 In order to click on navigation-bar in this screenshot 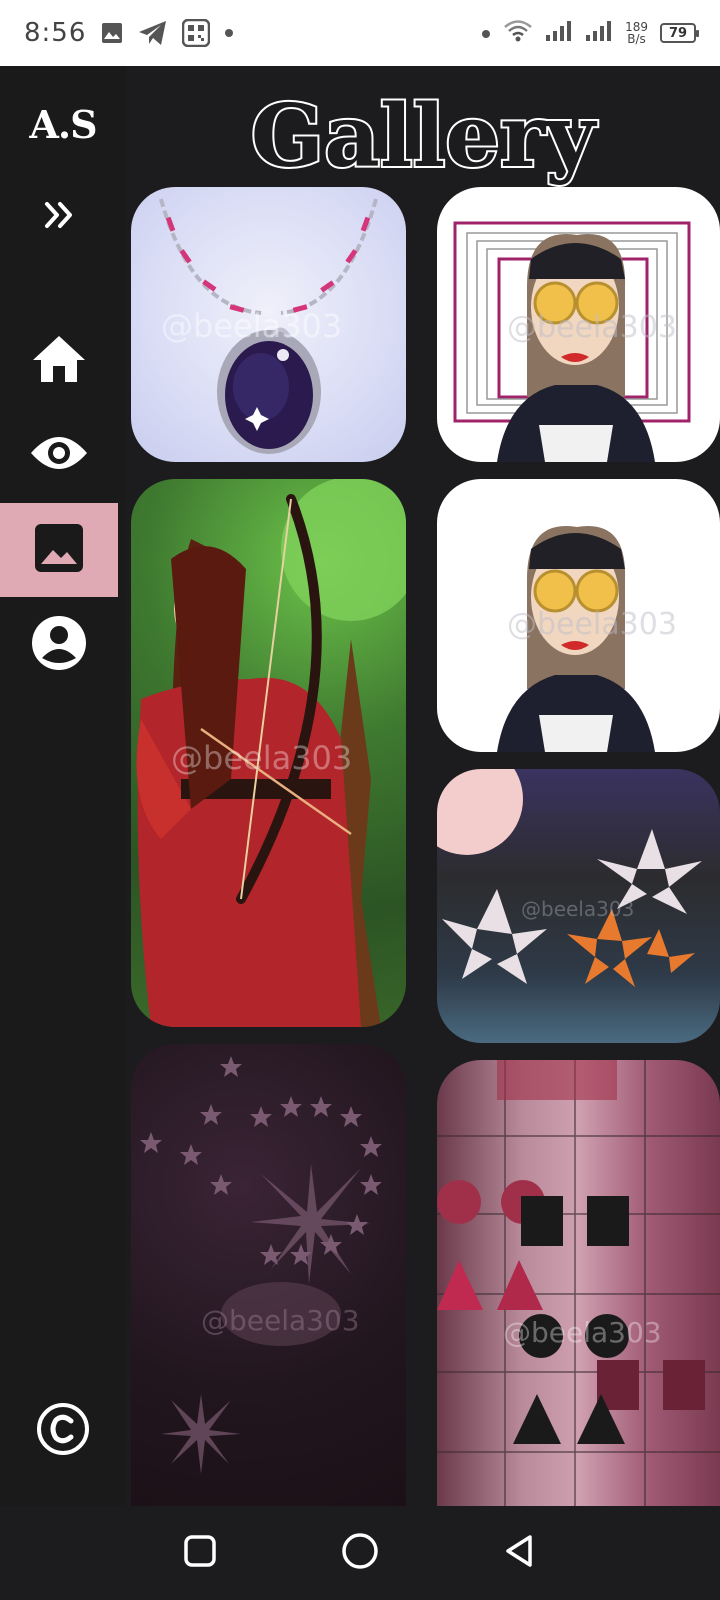, I will do `click(360, 1553)`.